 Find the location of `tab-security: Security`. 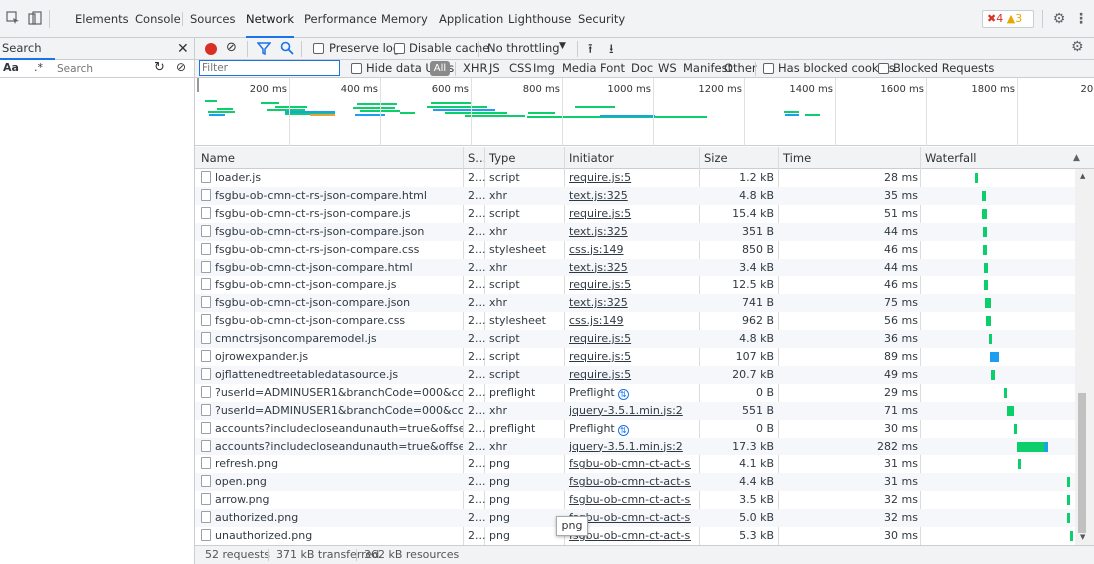

tab-security: Security is located at coordinates (601, 19).